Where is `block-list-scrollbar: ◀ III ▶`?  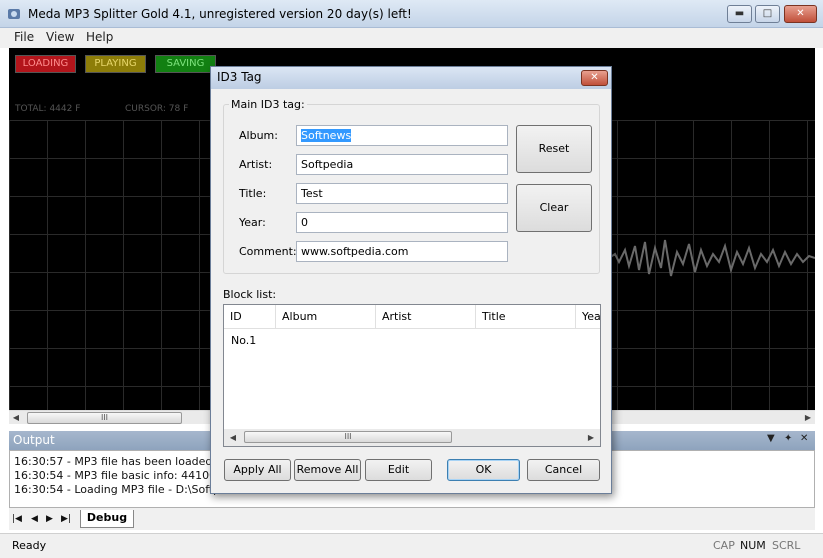
block-list-scrollbar: ◀ III ▶ is located at coordinates (412, 437).